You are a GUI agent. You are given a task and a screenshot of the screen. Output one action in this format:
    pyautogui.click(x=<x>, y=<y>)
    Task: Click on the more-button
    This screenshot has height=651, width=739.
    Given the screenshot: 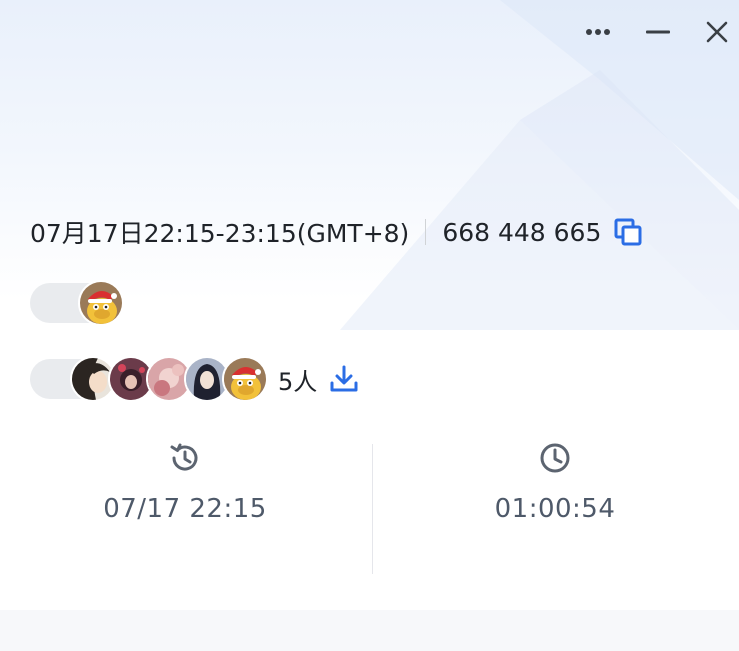 What is the action you would take?
    pyautogui.click(x=598, y=32)
    